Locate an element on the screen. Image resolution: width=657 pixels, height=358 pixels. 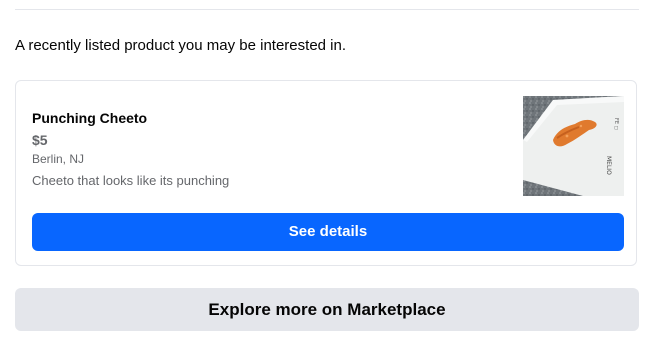
svg-text: FE ◻ is located at coordinates (616, 124).